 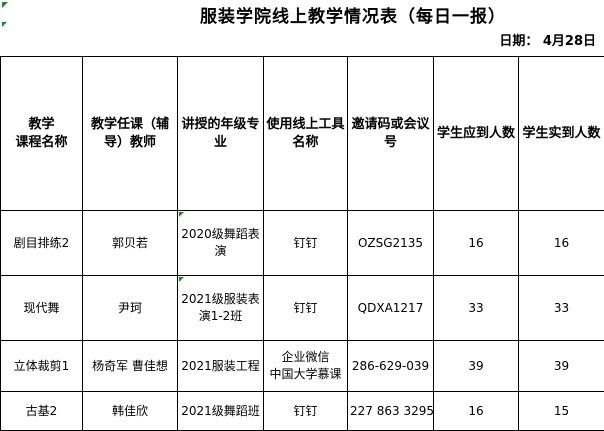 I want to click on cell-actual: 16, so click(x=561, y=243).